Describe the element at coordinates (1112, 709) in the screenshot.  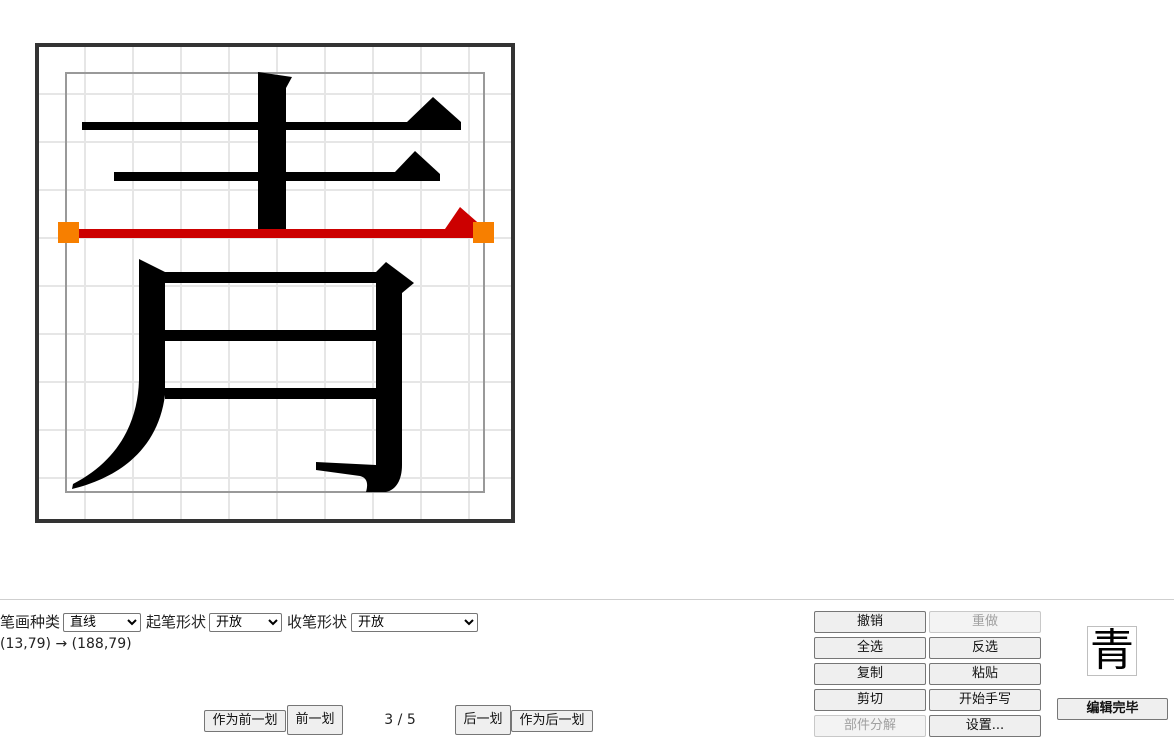
I see `finish-editing-button: 编辑完毕` at that location.